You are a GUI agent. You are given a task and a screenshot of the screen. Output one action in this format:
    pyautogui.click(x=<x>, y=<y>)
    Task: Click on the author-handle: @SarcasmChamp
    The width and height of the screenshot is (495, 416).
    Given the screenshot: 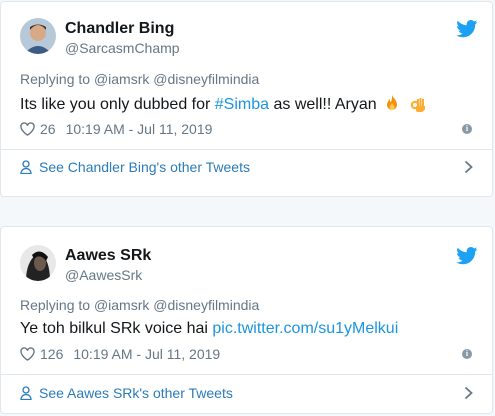 What is the action you would take?
    pyautogui.click(x=122, y=48)
    